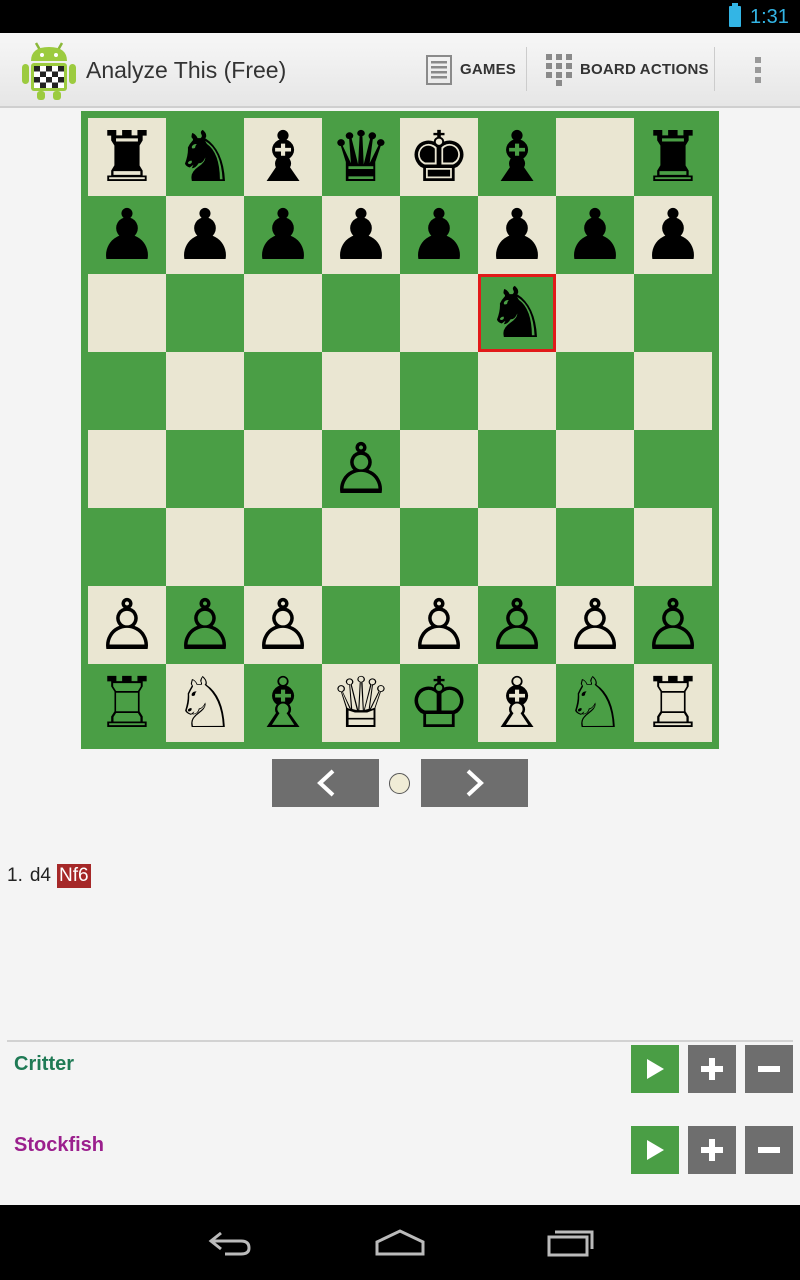 Image resolution: width=800 pixels, height=1280 pixels. I want to click on games-button: GAMES, so click(471, 69).